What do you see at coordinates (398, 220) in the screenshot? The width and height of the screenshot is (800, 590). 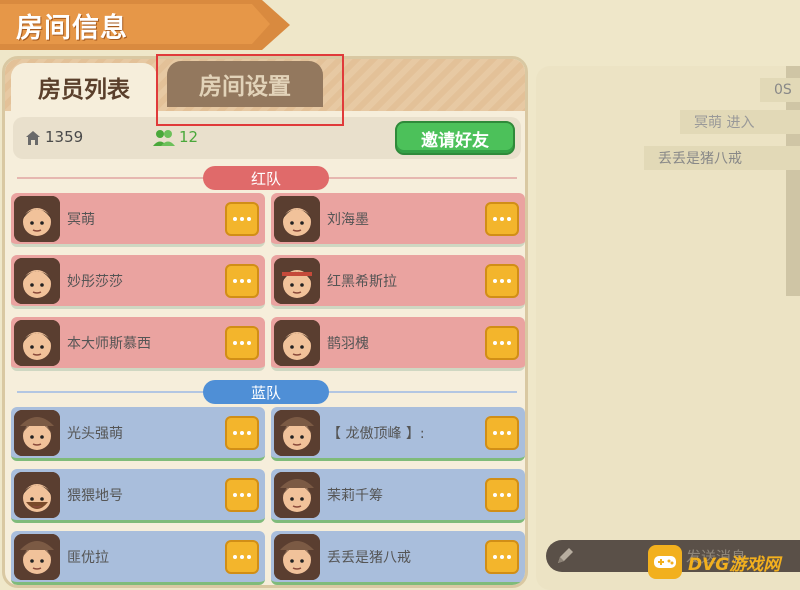 I see `player-slot: 刘海墨` at bounding box center [398, 220].